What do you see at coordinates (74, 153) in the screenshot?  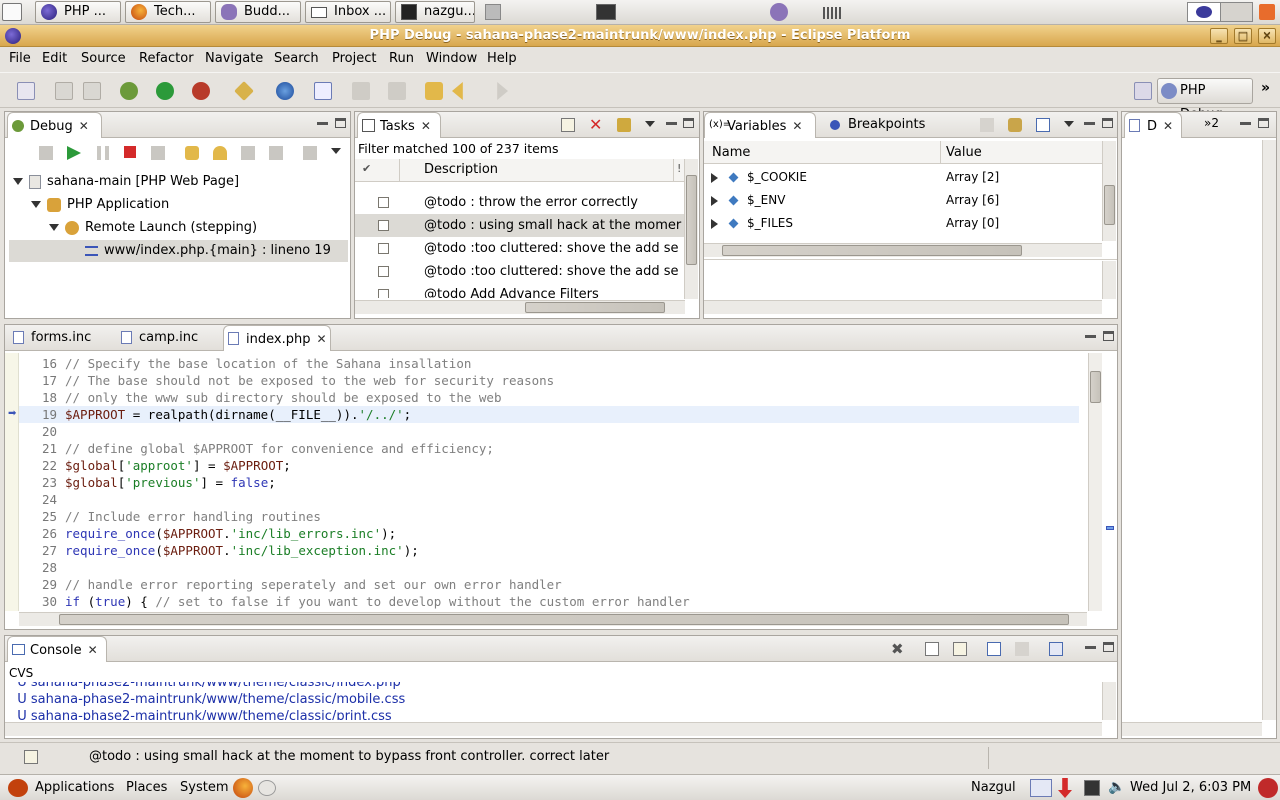 I see `resume-icon` at bounding box center [74, 153].